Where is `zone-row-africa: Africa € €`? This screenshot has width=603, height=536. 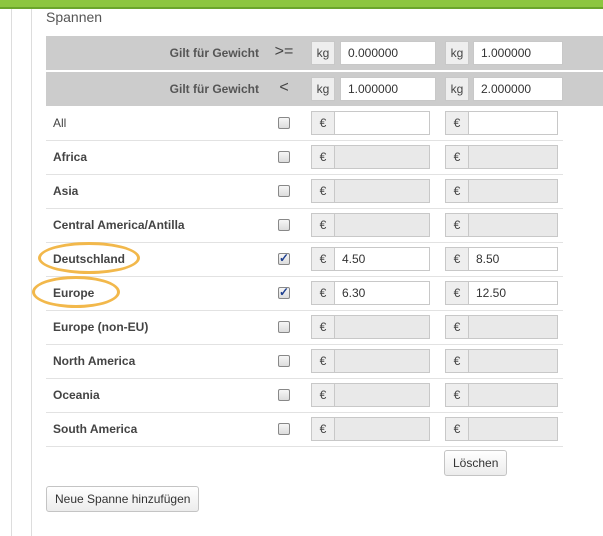
zone-row-africa: Africa € € is located at coordinates (304, 157).